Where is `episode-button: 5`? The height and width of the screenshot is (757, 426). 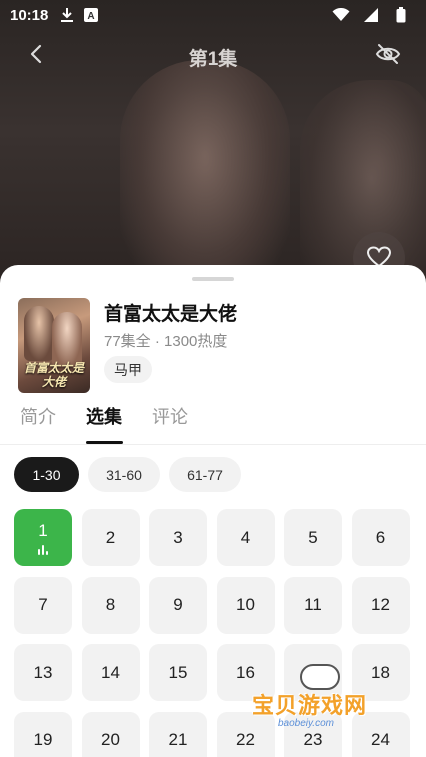 episode-button: 5 is located at coordinates (313, 537).